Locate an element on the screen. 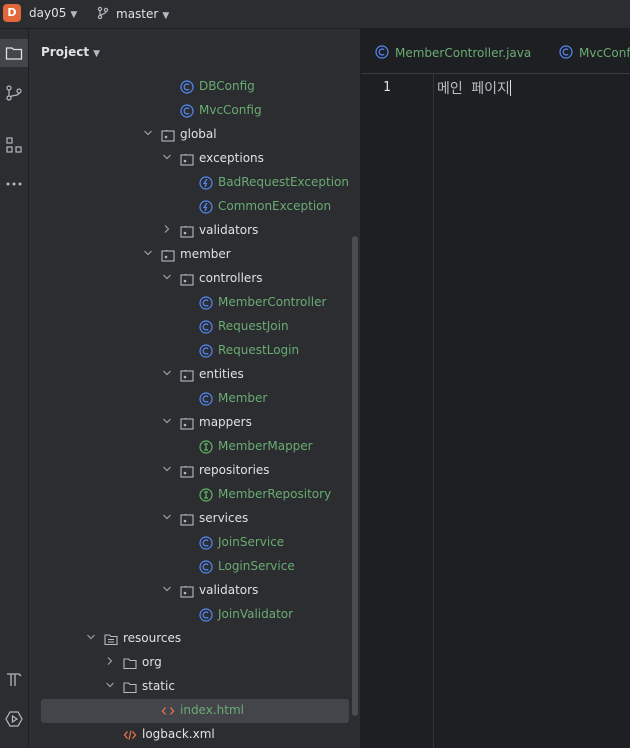  tree-item-label: controllers is located at coordinates (231, 278).